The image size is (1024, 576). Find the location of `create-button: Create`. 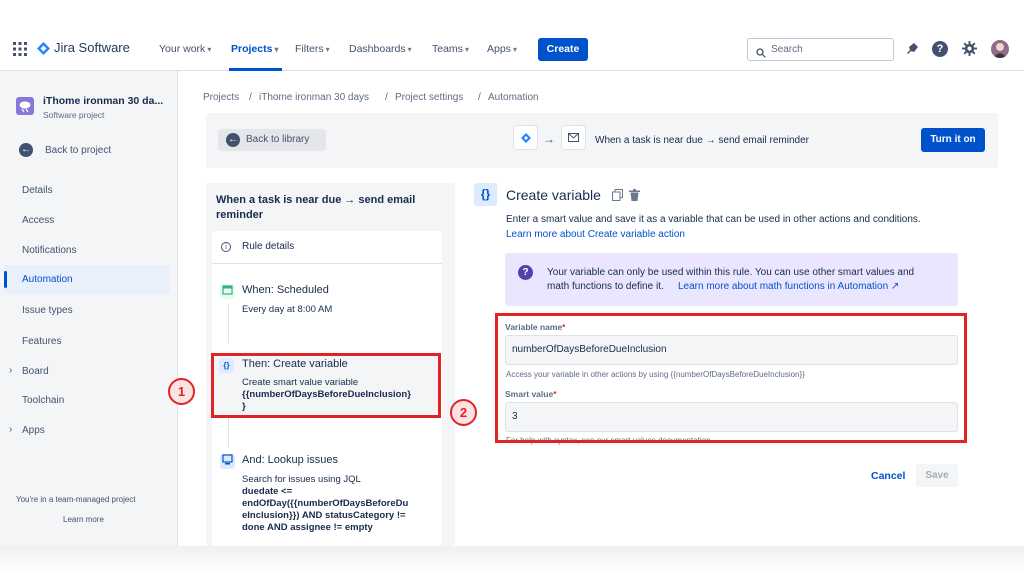

create-button: Create is located at coordinates (563, 49).